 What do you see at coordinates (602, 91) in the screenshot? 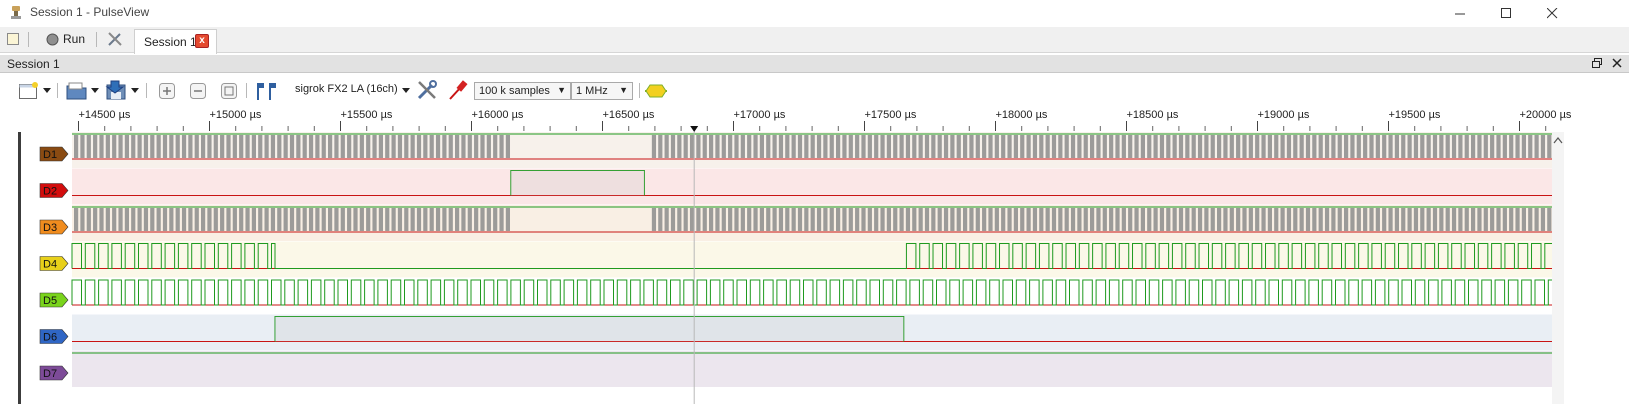
I see `sample-rate-select: 1 MHz ▼` at bounding box center [602, 91].